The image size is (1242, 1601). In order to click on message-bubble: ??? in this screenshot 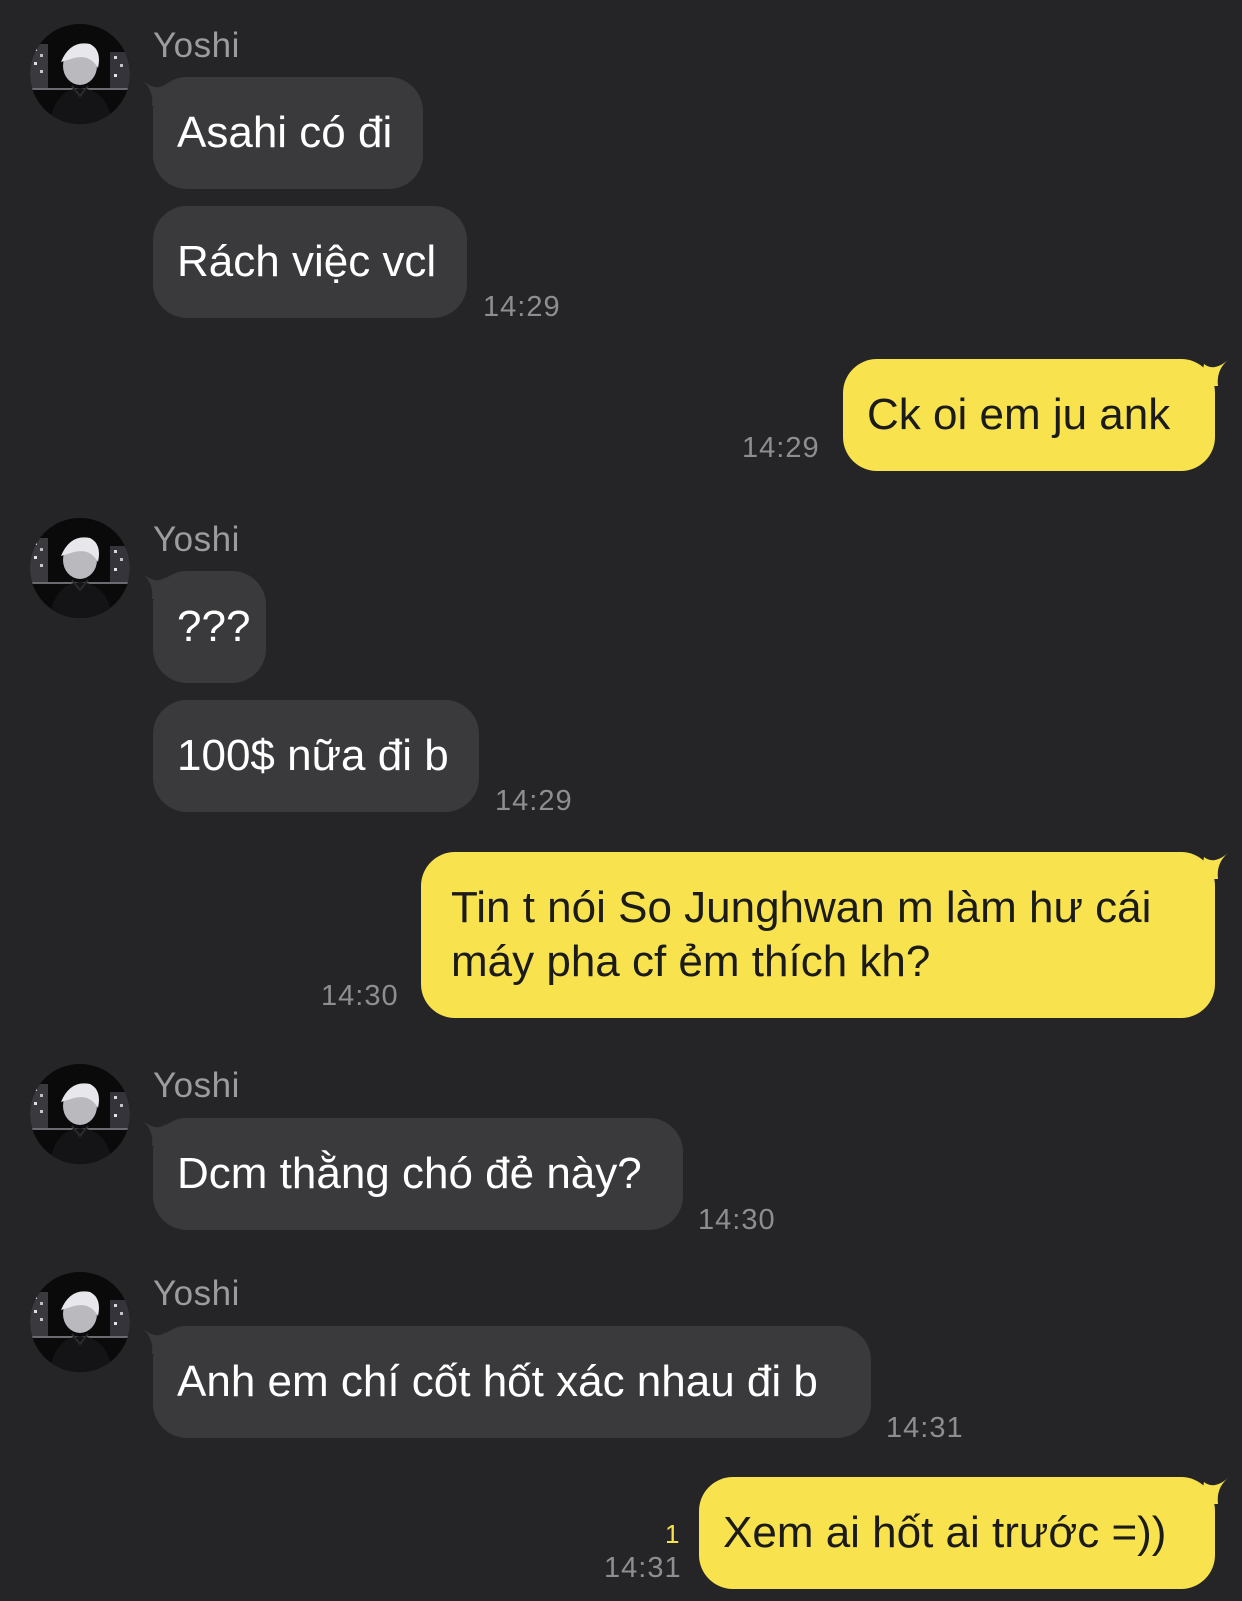, I will do `click(209, 627)`.